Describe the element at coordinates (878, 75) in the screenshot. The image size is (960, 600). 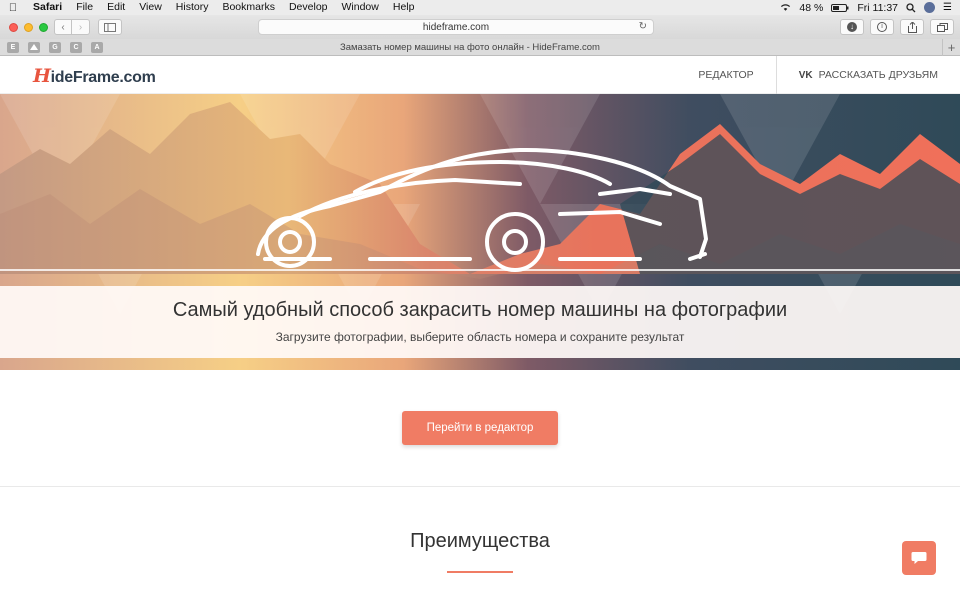
I see `nav-share-label: РАССКАЗАТЬ ДРУЗЬЯМ` at that location.